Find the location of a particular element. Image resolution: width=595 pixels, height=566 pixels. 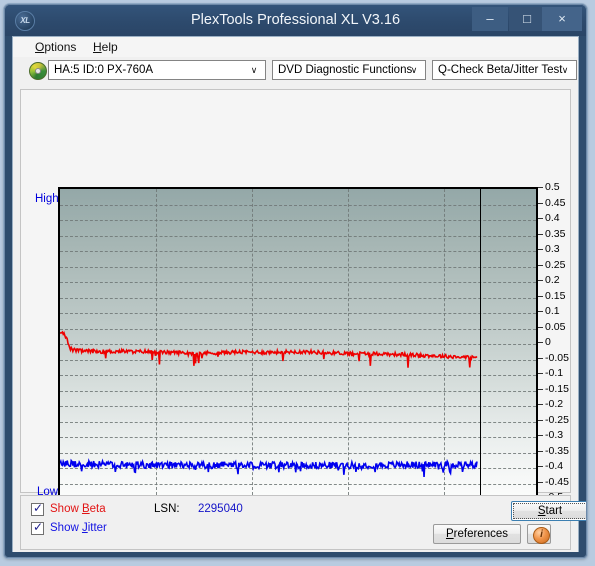

y-tick-label: -0.2 is located at coordinates (554, 404).